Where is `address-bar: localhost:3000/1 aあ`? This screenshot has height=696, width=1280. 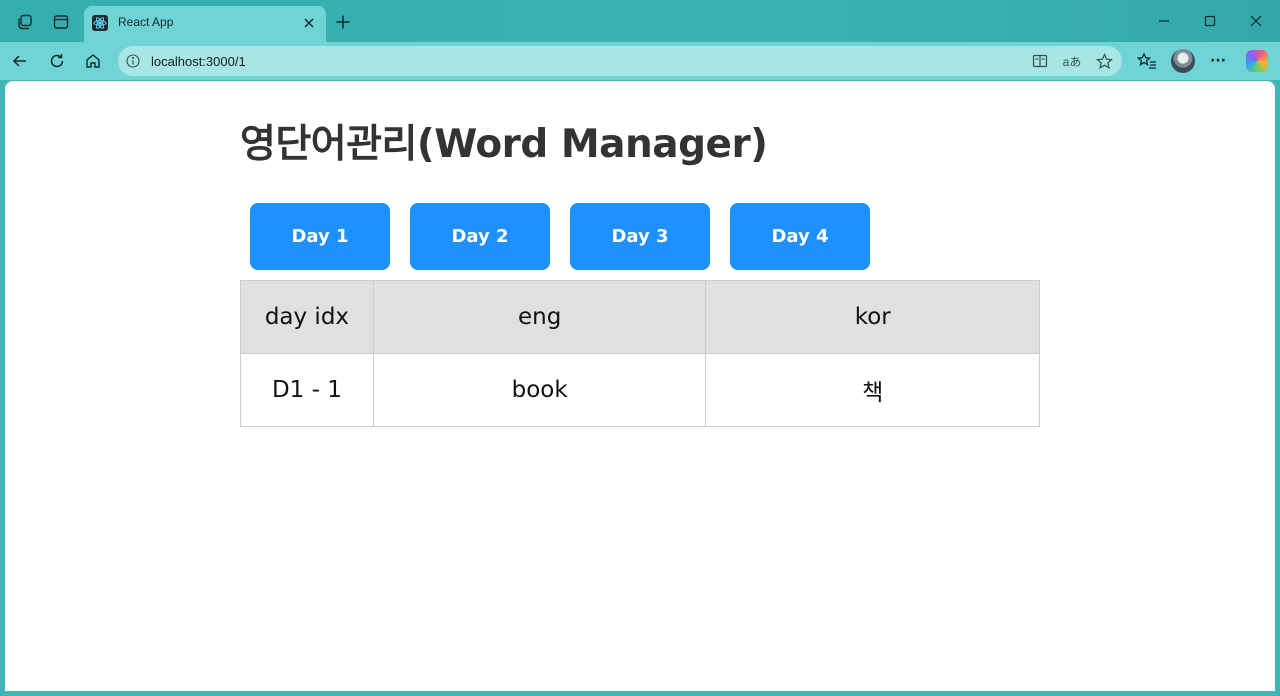
address-bar: localhost:3000/1 aあ is located at coordinates (620, 61).